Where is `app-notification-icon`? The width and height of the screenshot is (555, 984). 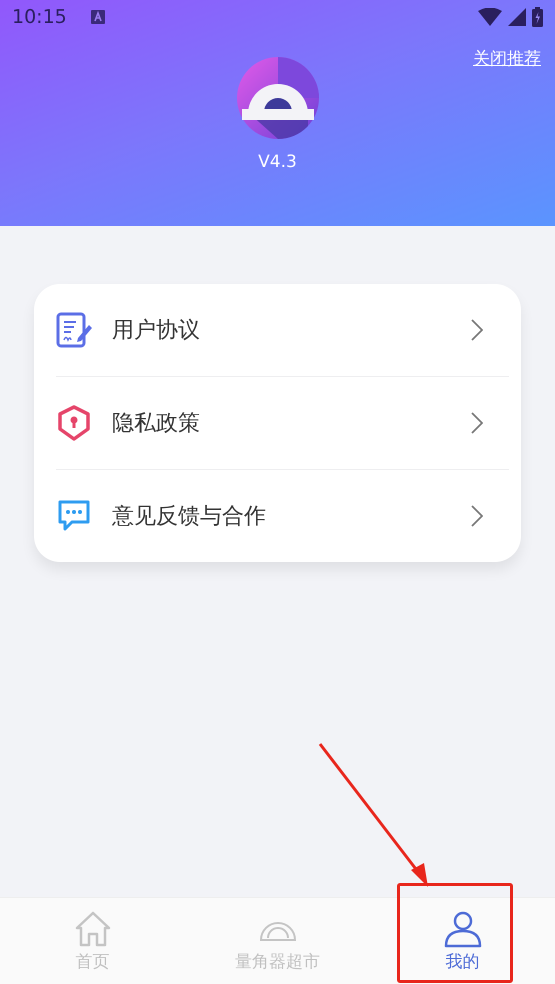 app-notification-icon is located at coordinates (97, 17).